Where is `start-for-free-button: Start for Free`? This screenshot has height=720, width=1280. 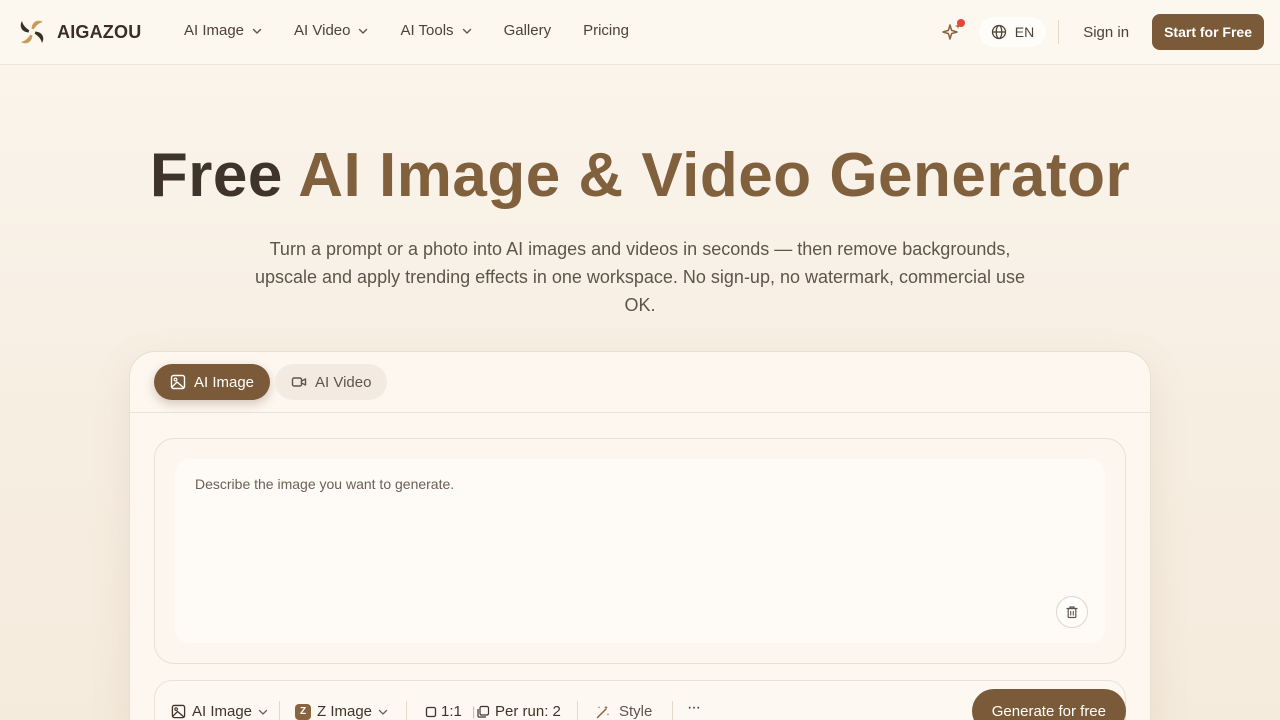 start-for-free-button: Start for Free is located at coordinates (1208, 32).